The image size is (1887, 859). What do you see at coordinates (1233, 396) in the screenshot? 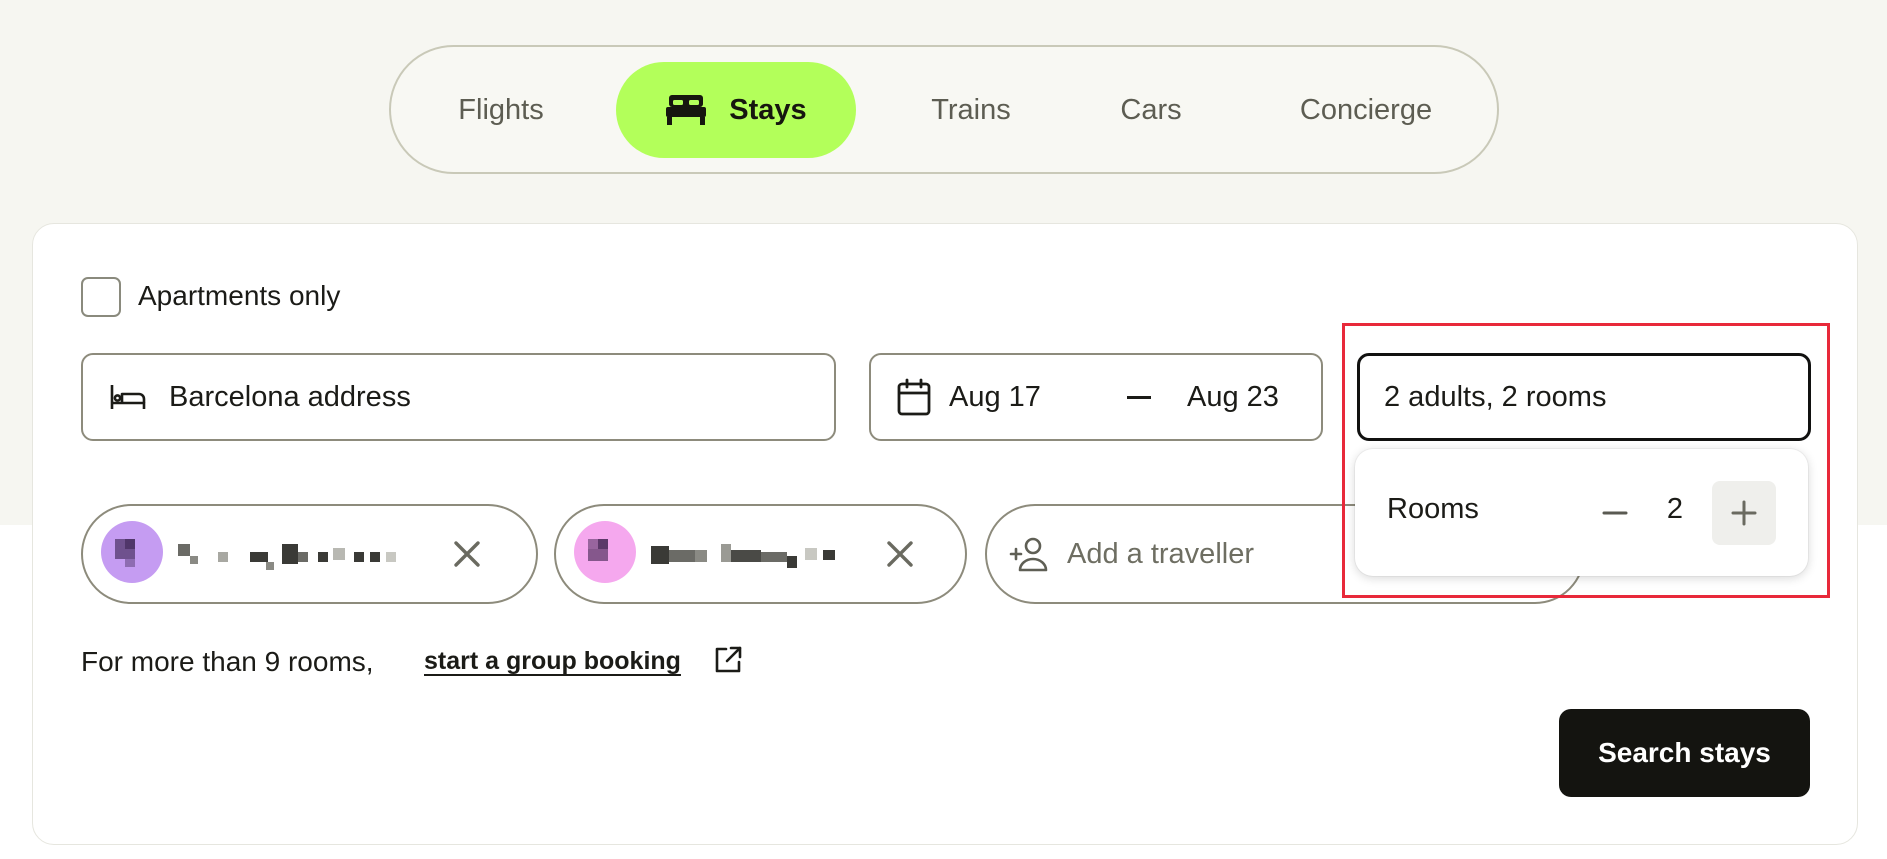
I see `date-end: Aug 23` at bounding box center [1233, 396].